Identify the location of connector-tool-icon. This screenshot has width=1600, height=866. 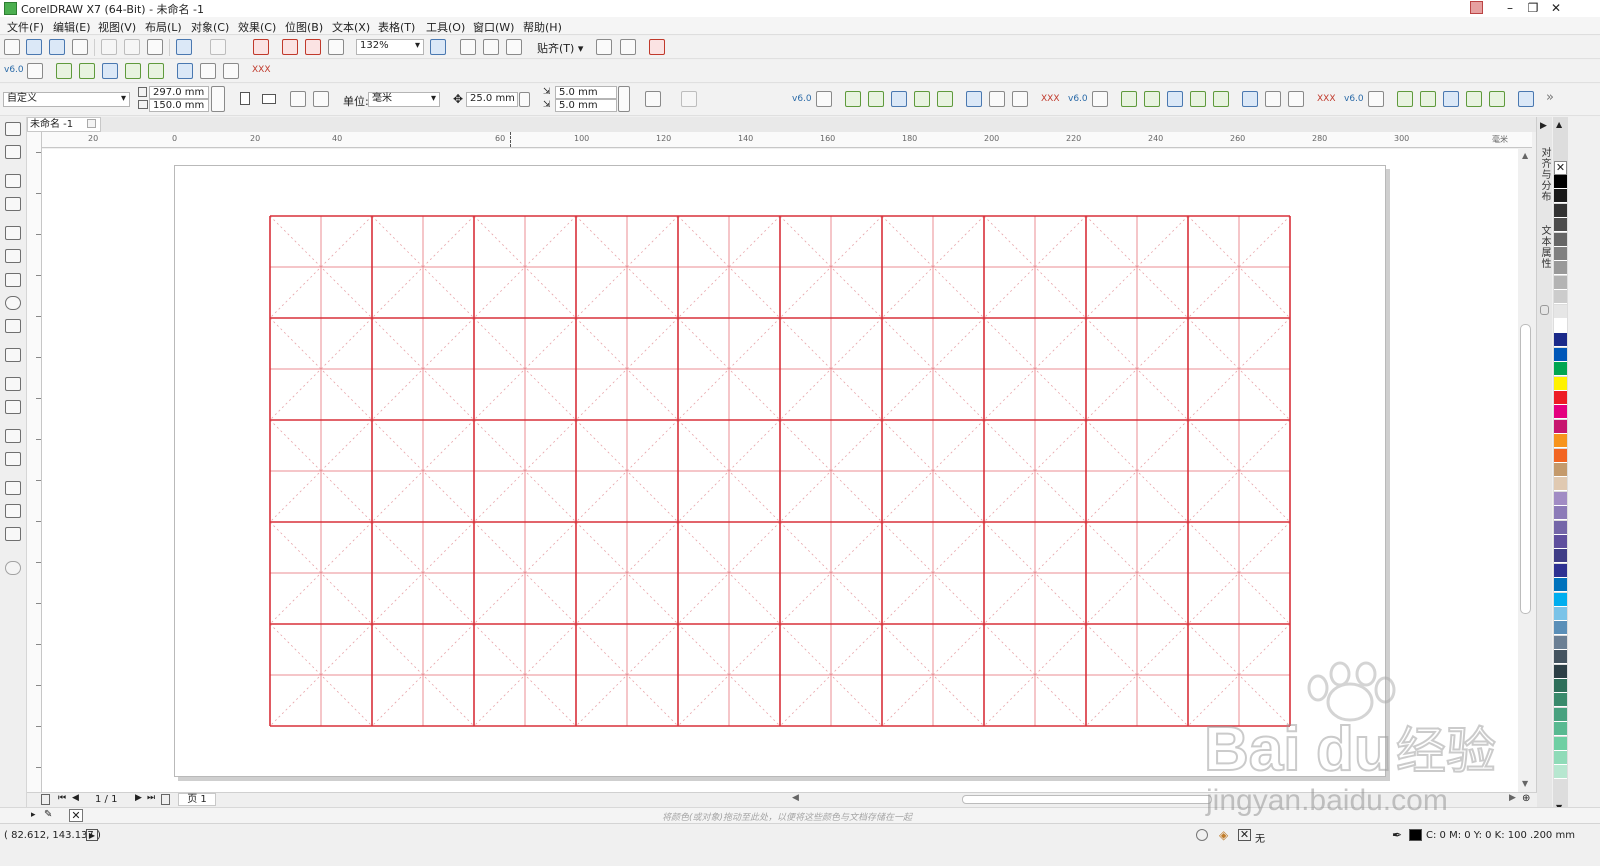
(13, 407).